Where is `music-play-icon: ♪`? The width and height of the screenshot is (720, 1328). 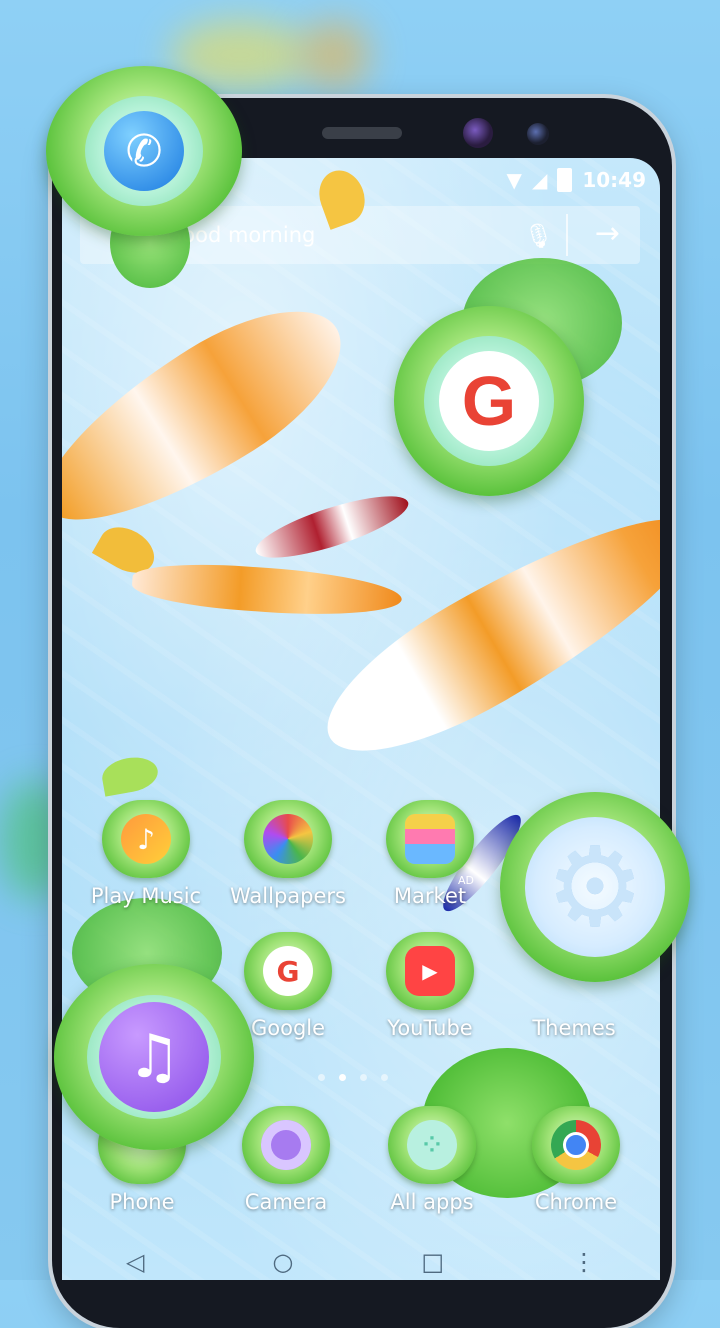 music-play-icon: ♪ is located at coordinates (146, 839).